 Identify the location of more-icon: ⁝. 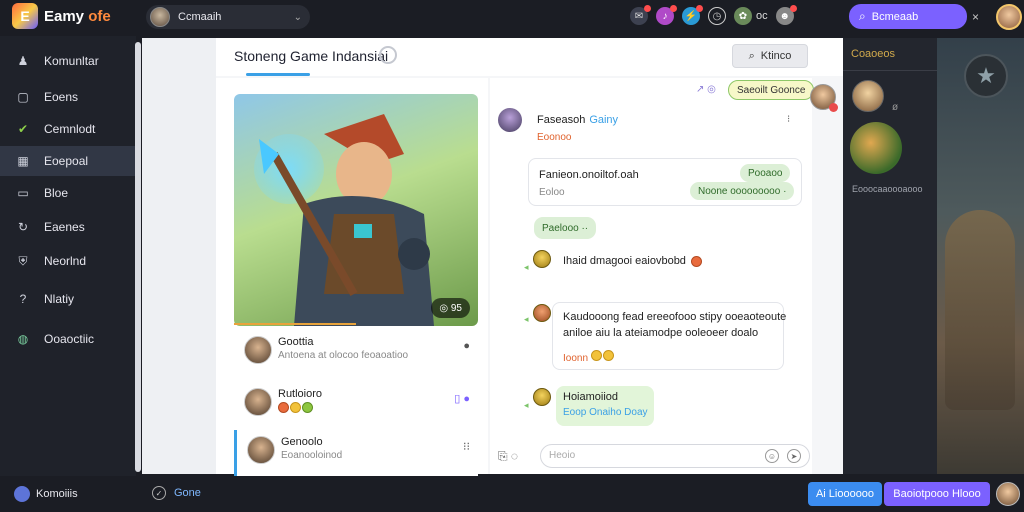
(788, 119).